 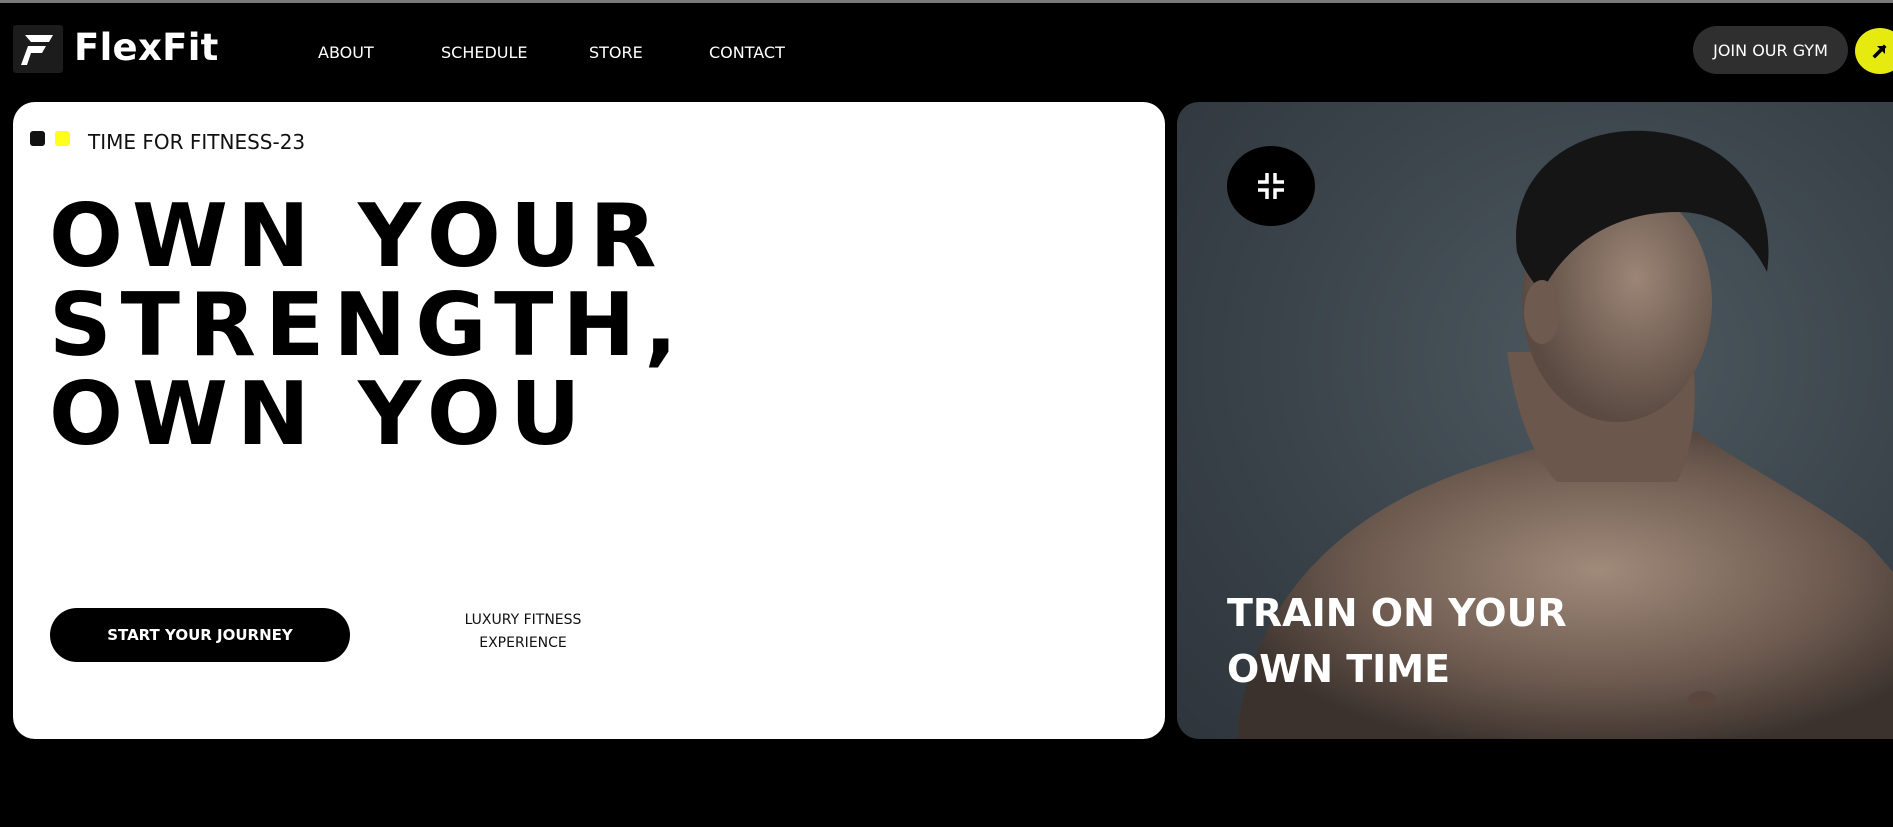 I want to click on nav-schedule: SCHEDULE, so click(x=484, y=52).